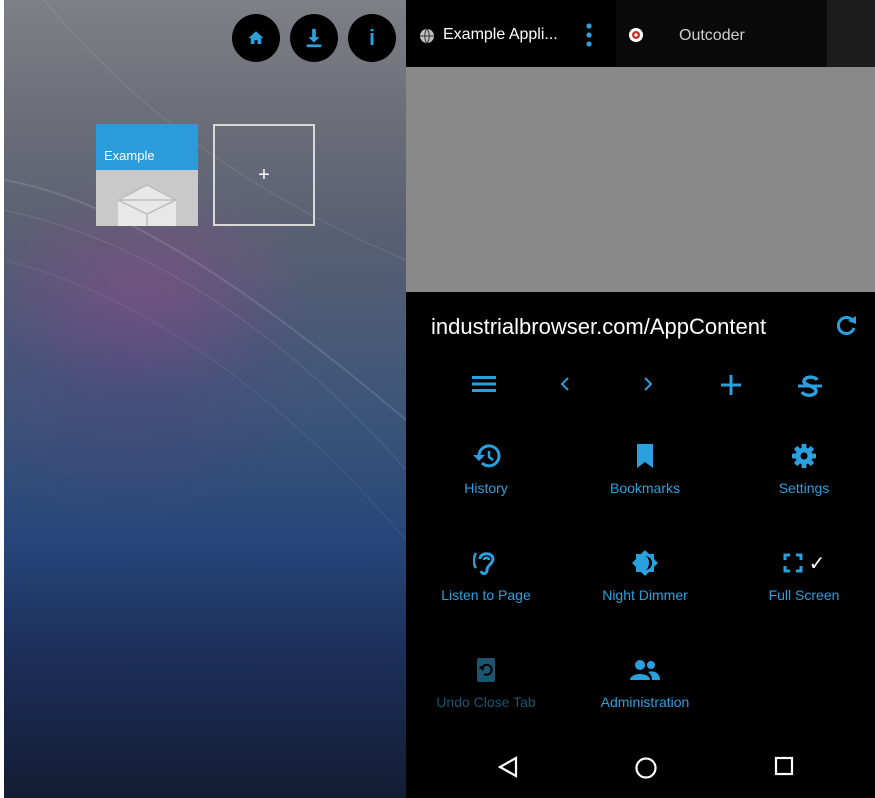 The width and height of the screenshot is (875, 798). What do you see at coordinates (804, 488) in the screenshot?
I see `menu-item-label: Settings` at bounding box center [804, 488].